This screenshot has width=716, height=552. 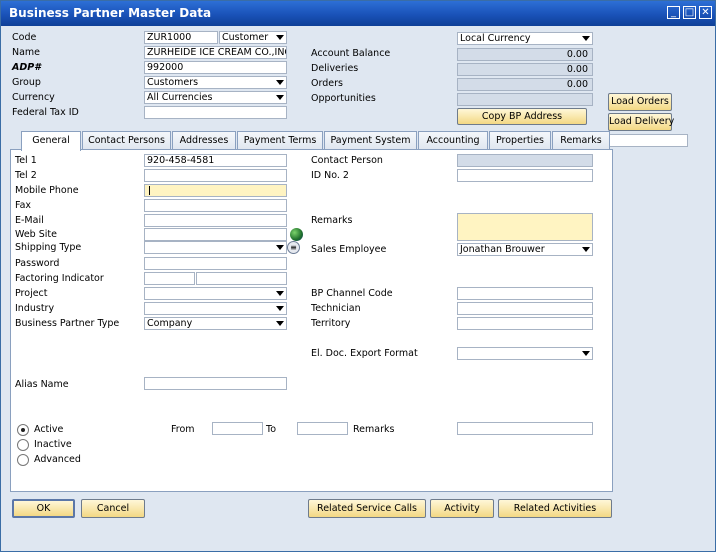 I want to click on alias-name-field, so click(x=215, y=383).